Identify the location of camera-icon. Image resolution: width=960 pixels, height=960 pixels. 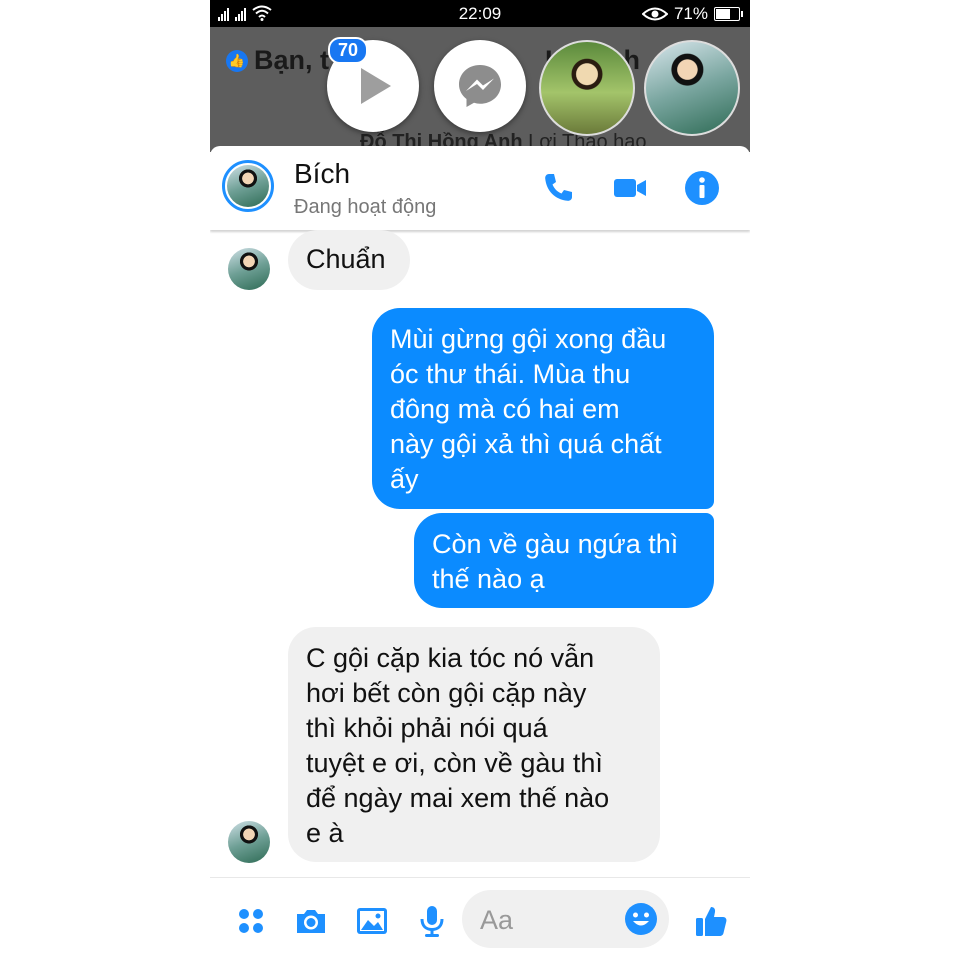
(311, 921).